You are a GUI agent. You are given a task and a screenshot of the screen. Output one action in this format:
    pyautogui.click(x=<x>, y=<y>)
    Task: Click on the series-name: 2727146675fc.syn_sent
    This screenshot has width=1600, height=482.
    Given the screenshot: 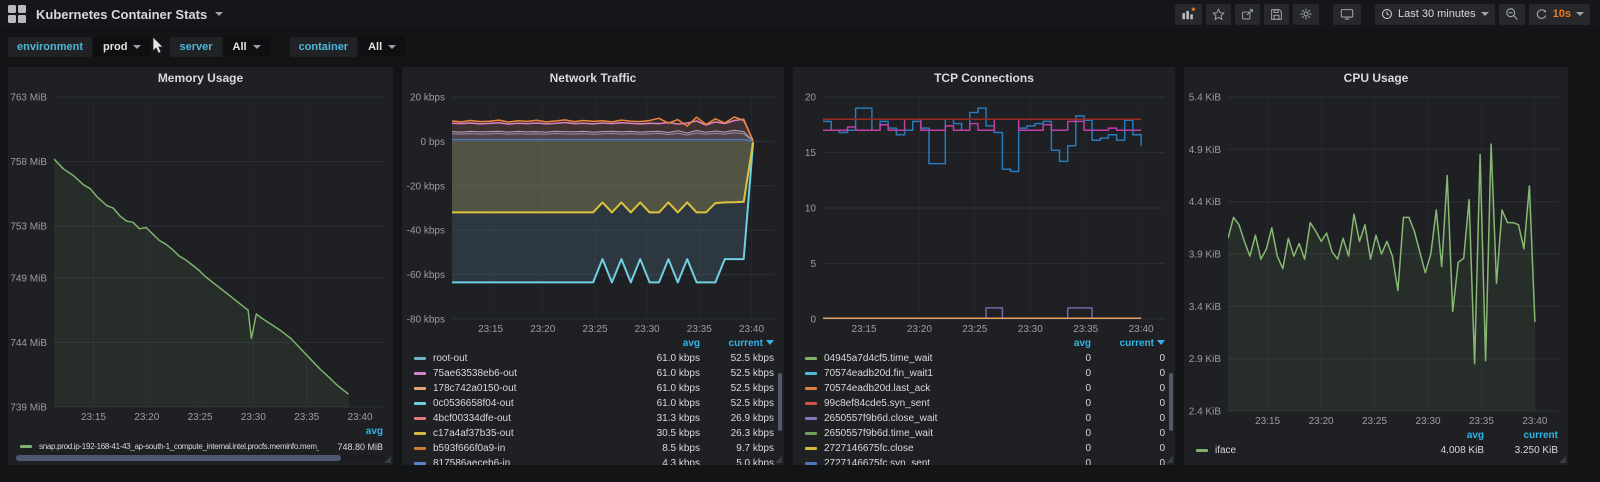 What is the action you would take?
    pyautogui.click(x=877, y=461)
    